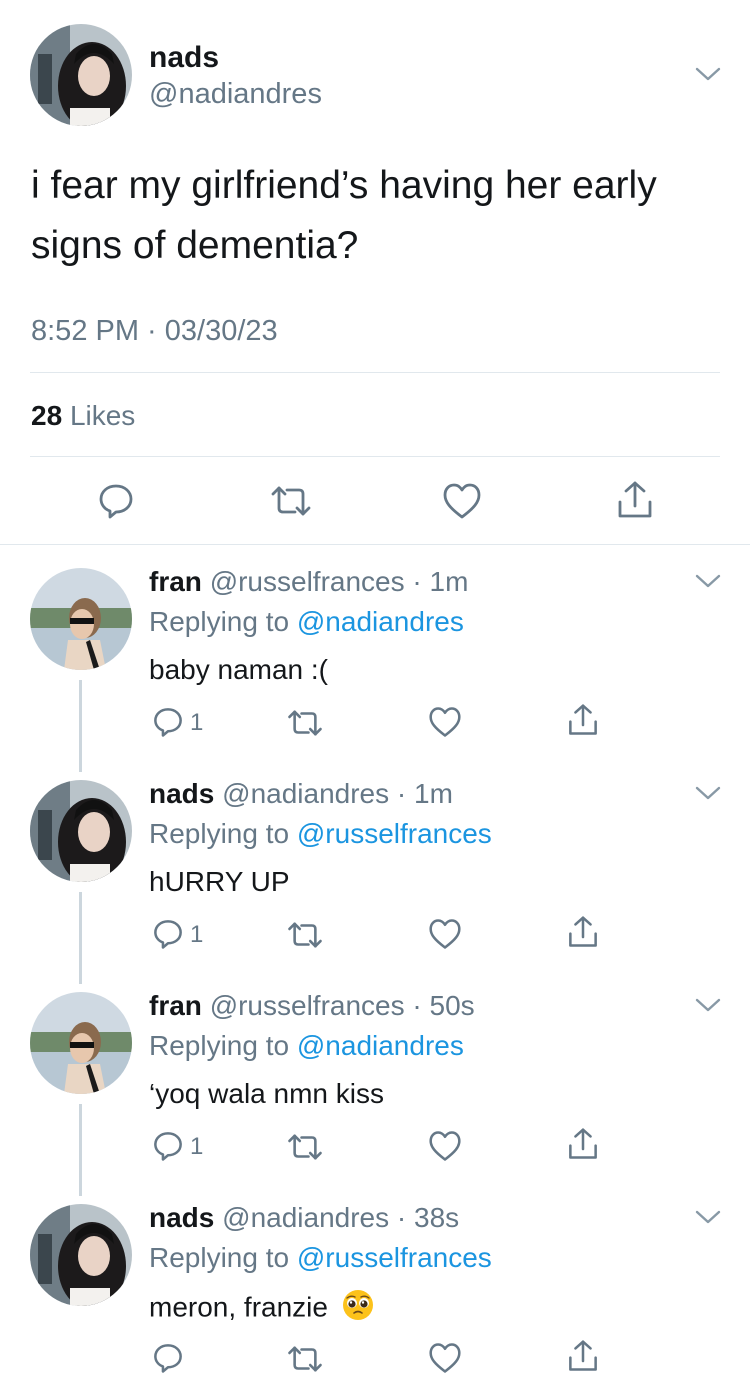 The height and width of the screenshot is (1393, 750). I want to click on reply-time: · 50s, so click(443, 1005).